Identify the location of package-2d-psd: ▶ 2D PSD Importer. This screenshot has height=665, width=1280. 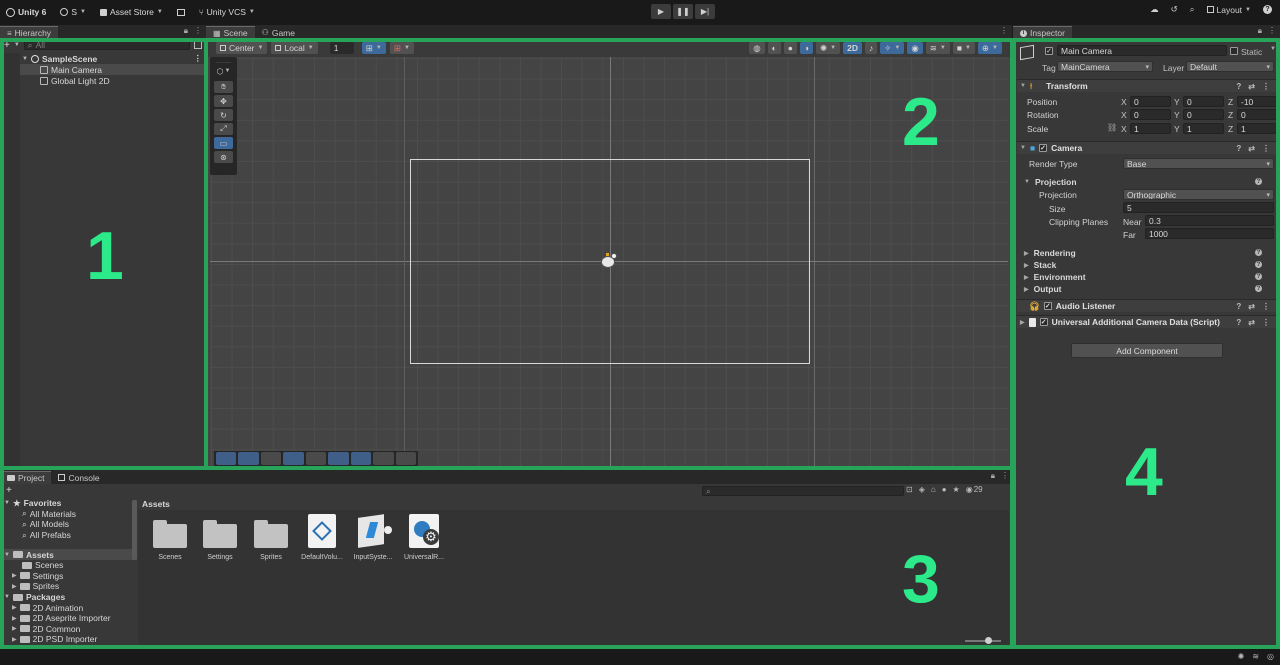
(70, 639).